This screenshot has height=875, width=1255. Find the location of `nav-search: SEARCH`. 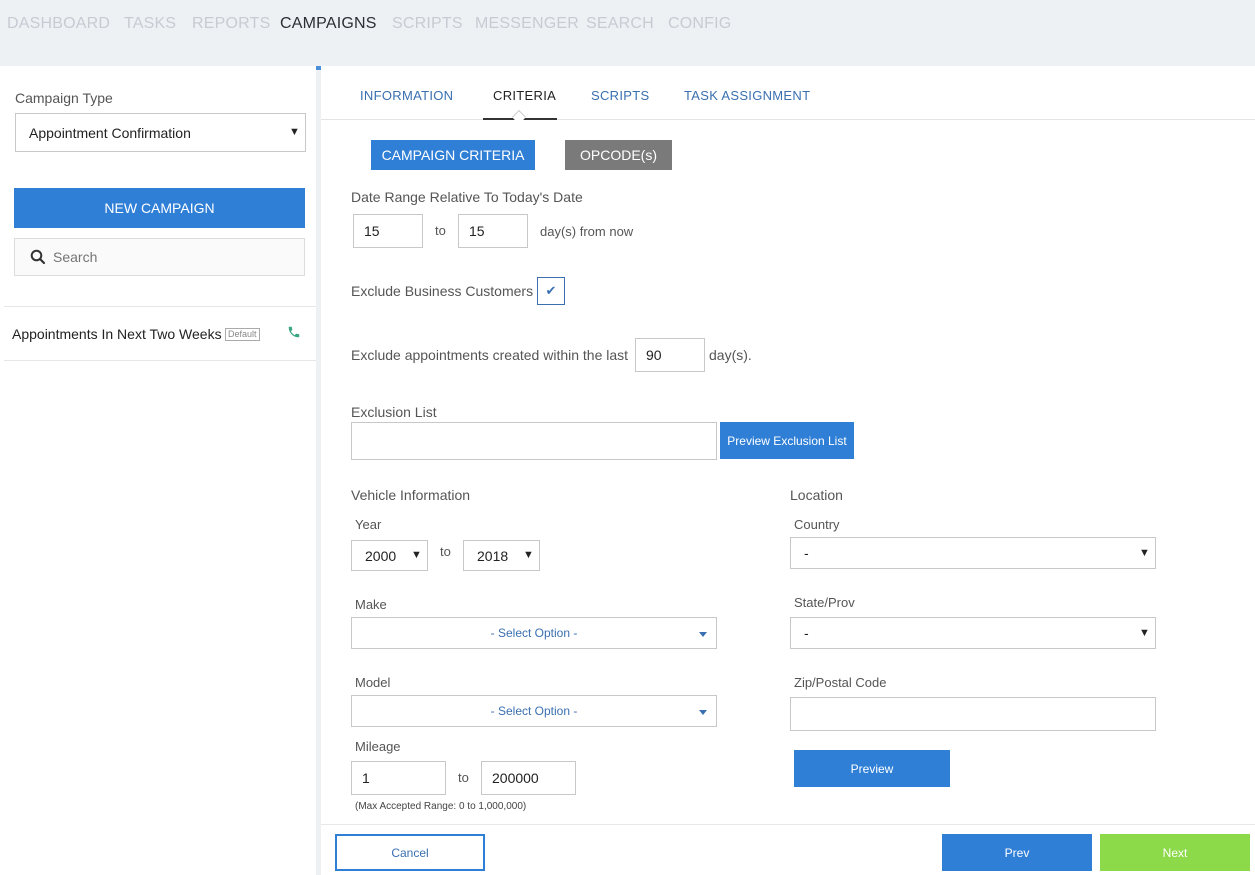

nav-search: SEARCH is located at coordinates (620, 24).